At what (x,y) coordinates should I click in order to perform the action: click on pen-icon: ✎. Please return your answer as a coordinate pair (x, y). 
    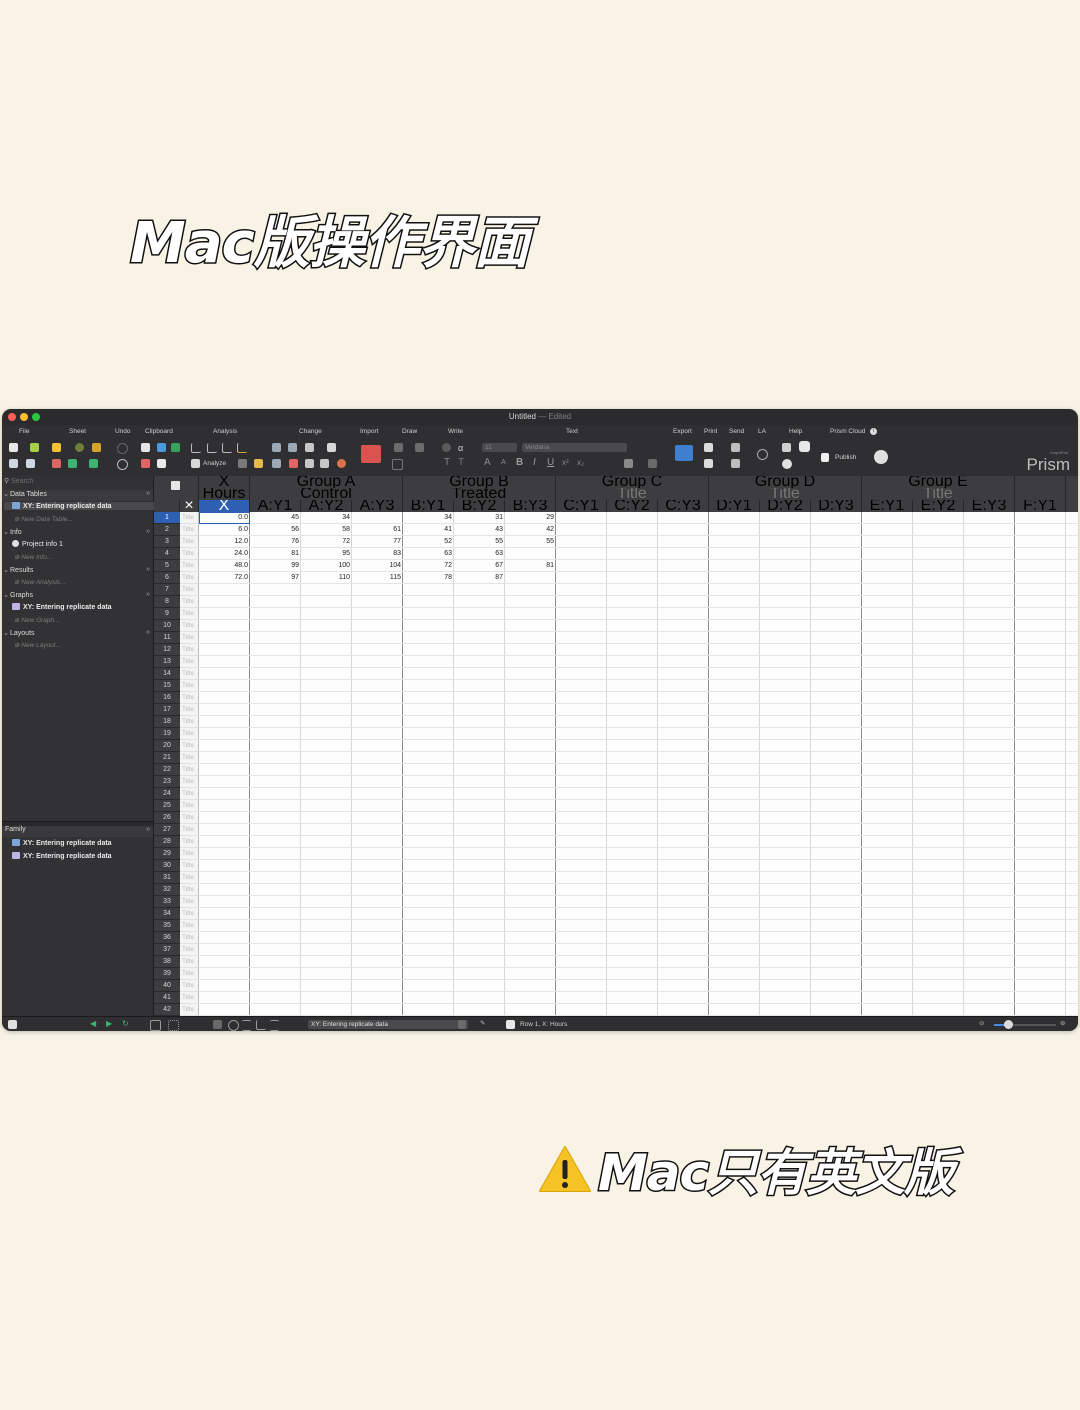
    Looking at the image, I should click on (482, 1023).